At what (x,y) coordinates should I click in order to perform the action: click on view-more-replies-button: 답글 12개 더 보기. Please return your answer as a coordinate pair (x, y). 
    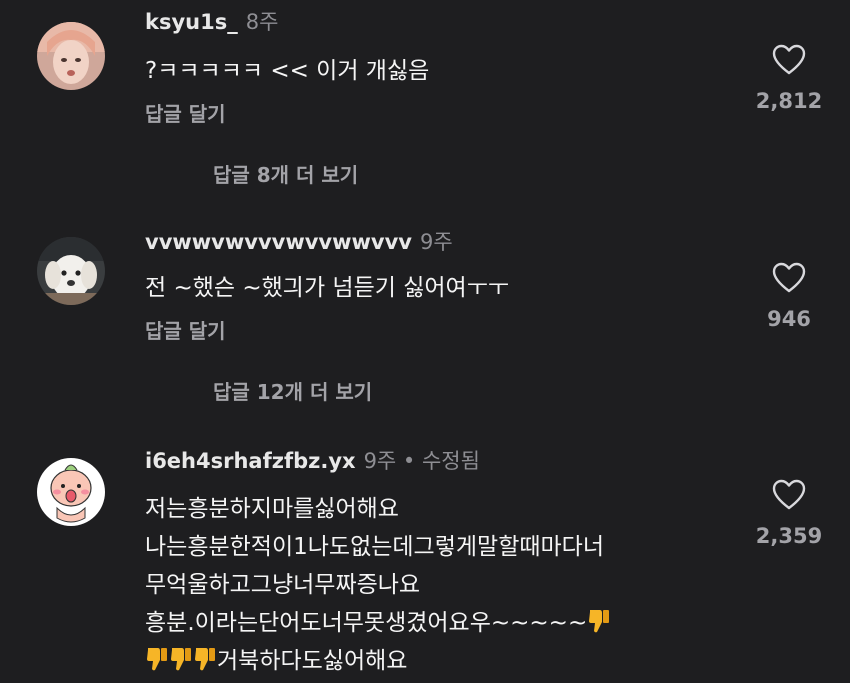
    Looking at the image, I should click on (292, 392).